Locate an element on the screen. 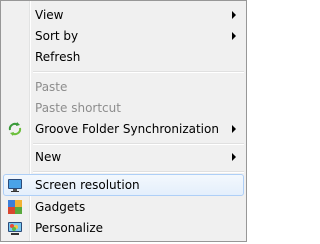 The width and height of the screenshot is (320, 244). menu-item-label: Sort by is located at coordinates (57, 36).